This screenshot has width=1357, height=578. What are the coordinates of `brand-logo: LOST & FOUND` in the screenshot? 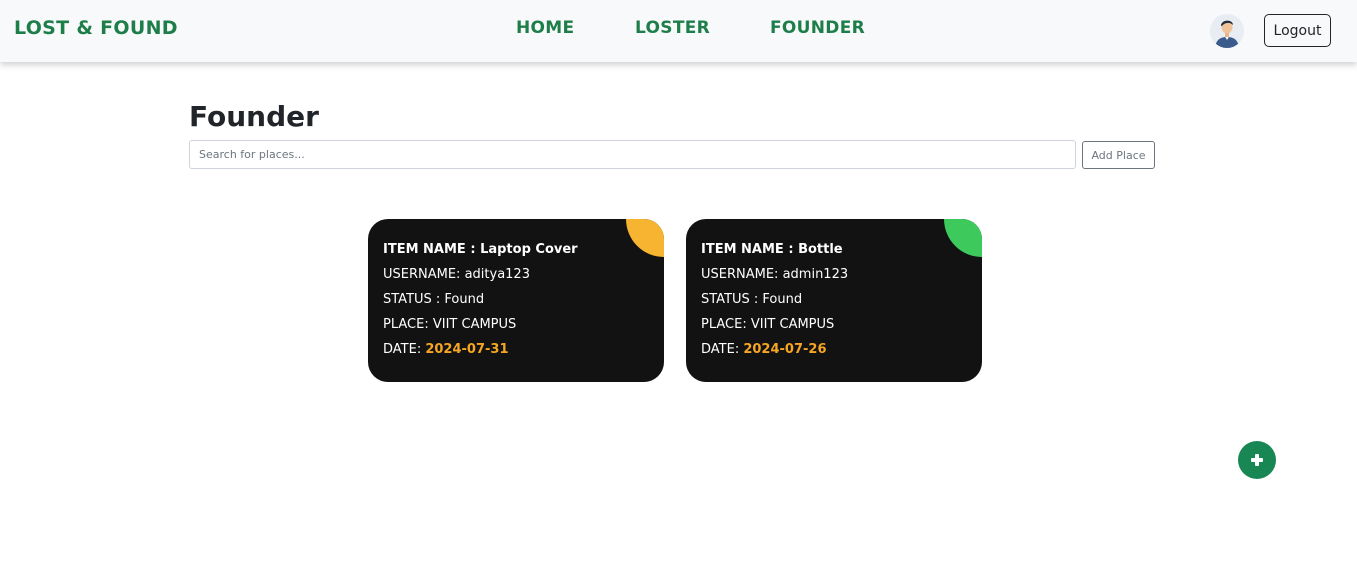 It's located at (96, 28).